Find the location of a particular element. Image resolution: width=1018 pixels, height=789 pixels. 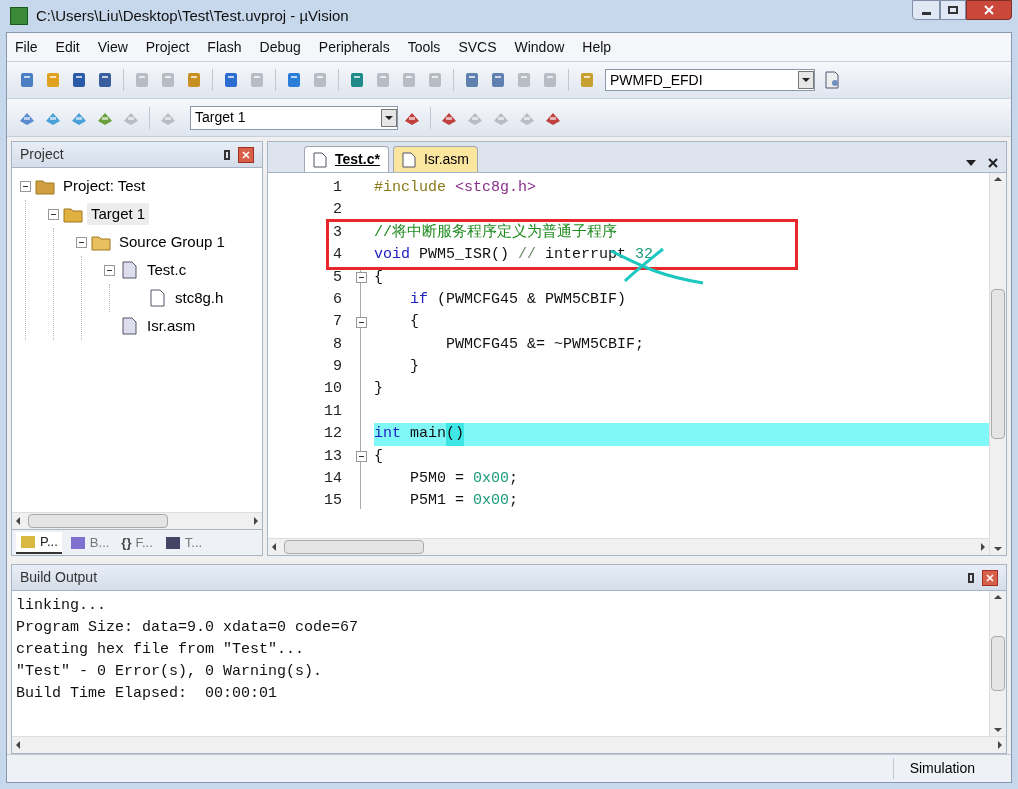

output-line: Build Time Elapsed: 00:00:01 is located at coordinates (147, 694).